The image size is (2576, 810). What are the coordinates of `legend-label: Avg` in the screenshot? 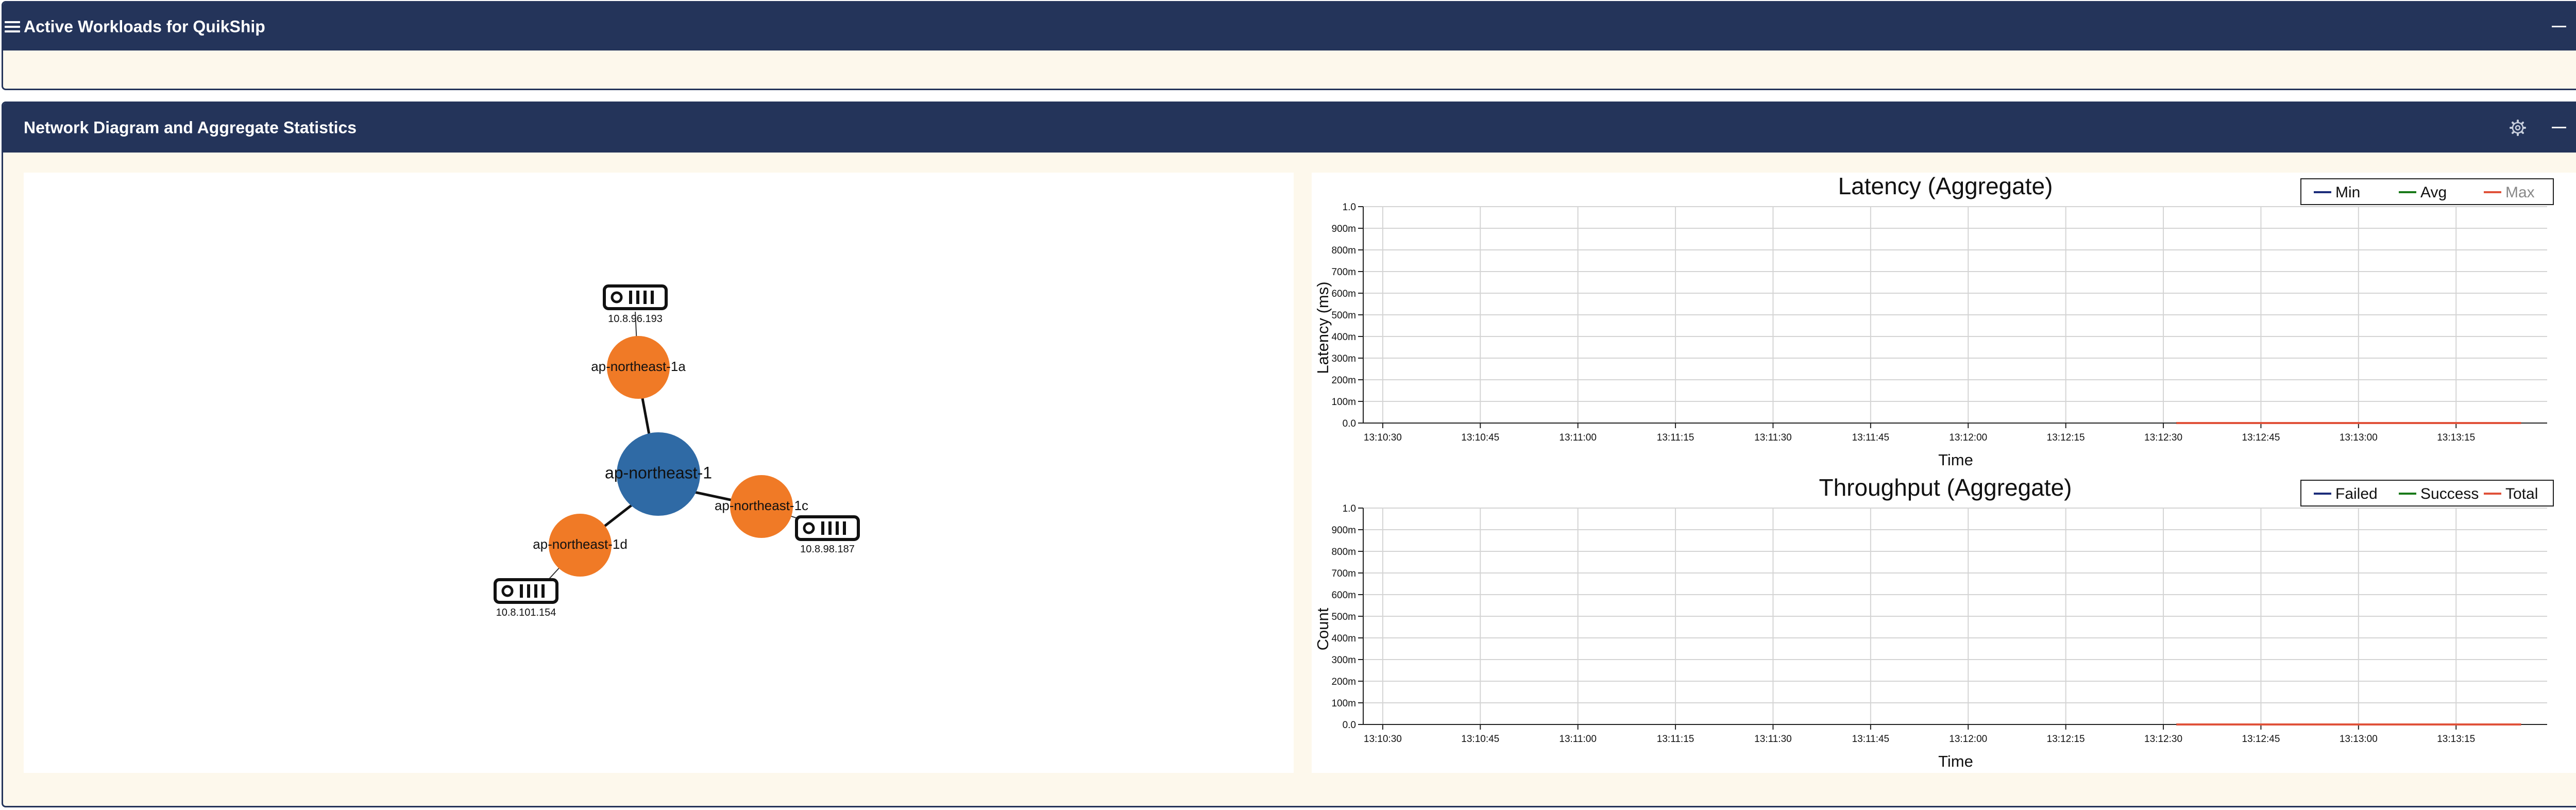 It's located at (2433, 192).